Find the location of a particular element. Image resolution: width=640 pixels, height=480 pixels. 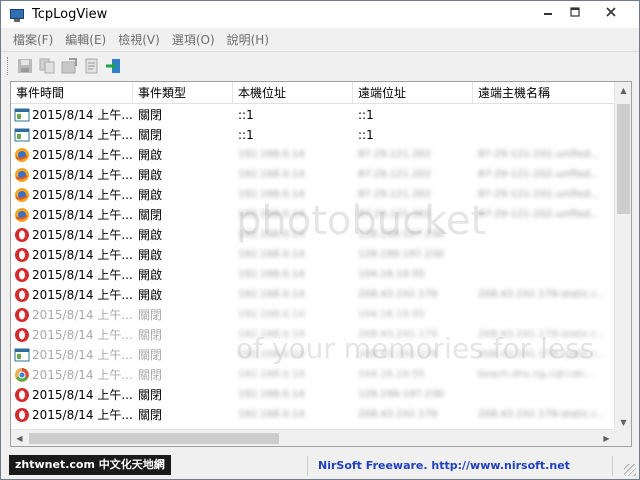

title-bar: TcpLogView is located at coordinates (320, 14).